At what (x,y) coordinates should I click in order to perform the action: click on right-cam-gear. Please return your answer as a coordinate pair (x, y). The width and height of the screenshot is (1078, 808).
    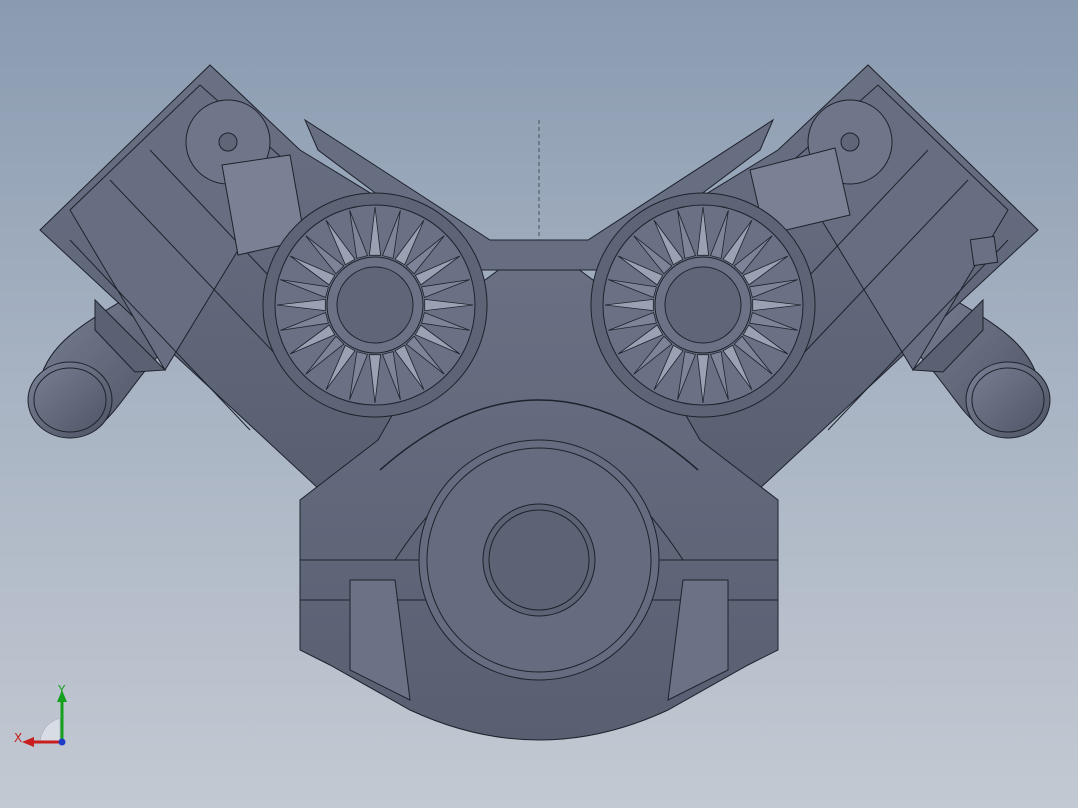
    Looking at the image, I should click on (703, 305).